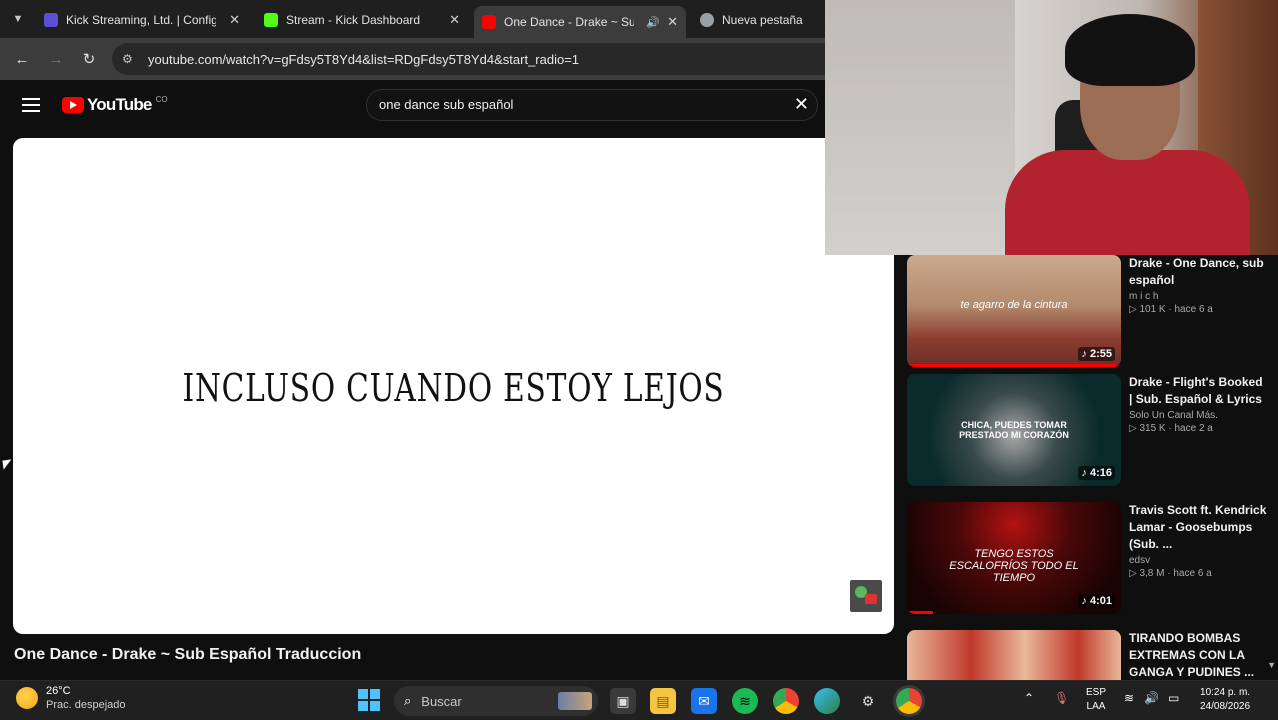 The width and height of the screenshot is (1278, 720). Describe the element at coordinates (762, 20) in the screenshot. I see `tab-title: Nueva pestaña` at that location.